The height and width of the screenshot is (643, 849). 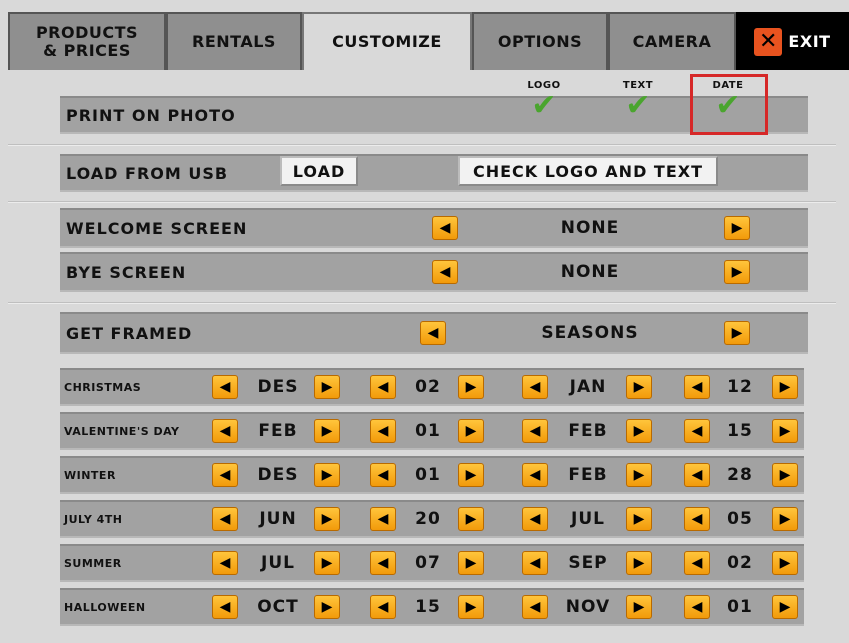 I want to click on welcome-prev-button: ◀, so click(x=445, y=228).